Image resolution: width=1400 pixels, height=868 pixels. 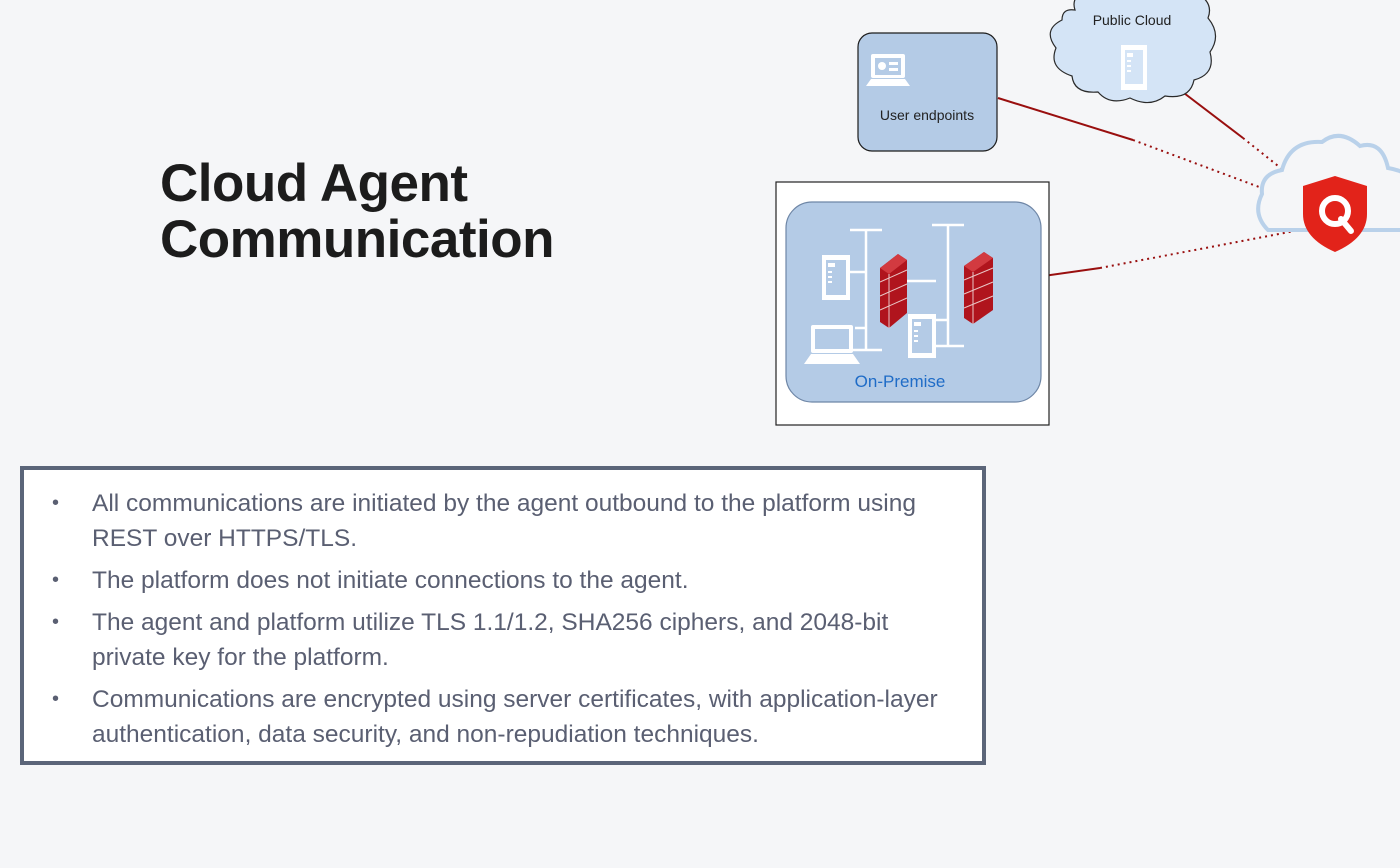 I want to click on user-endpoints-node: User endpoints, so click(x=927, y=92).